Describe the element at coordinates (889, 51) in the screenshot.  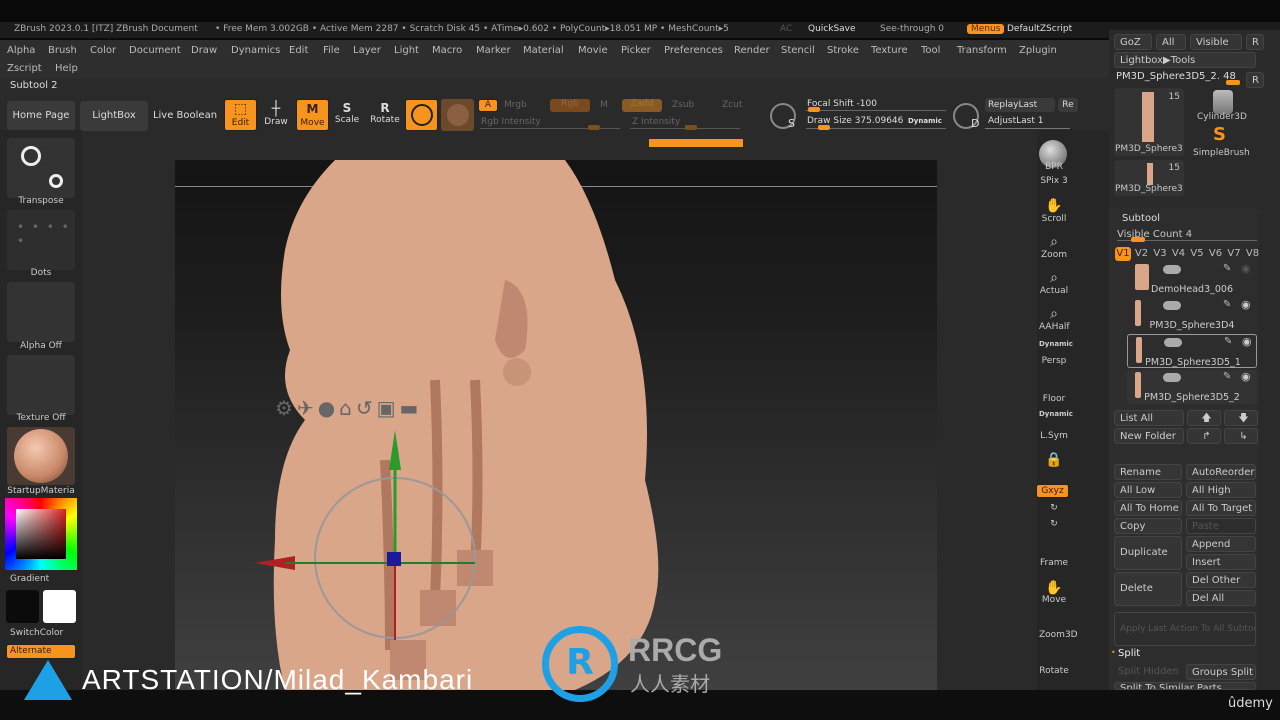
I see `menu-texture: Texture` at that location.